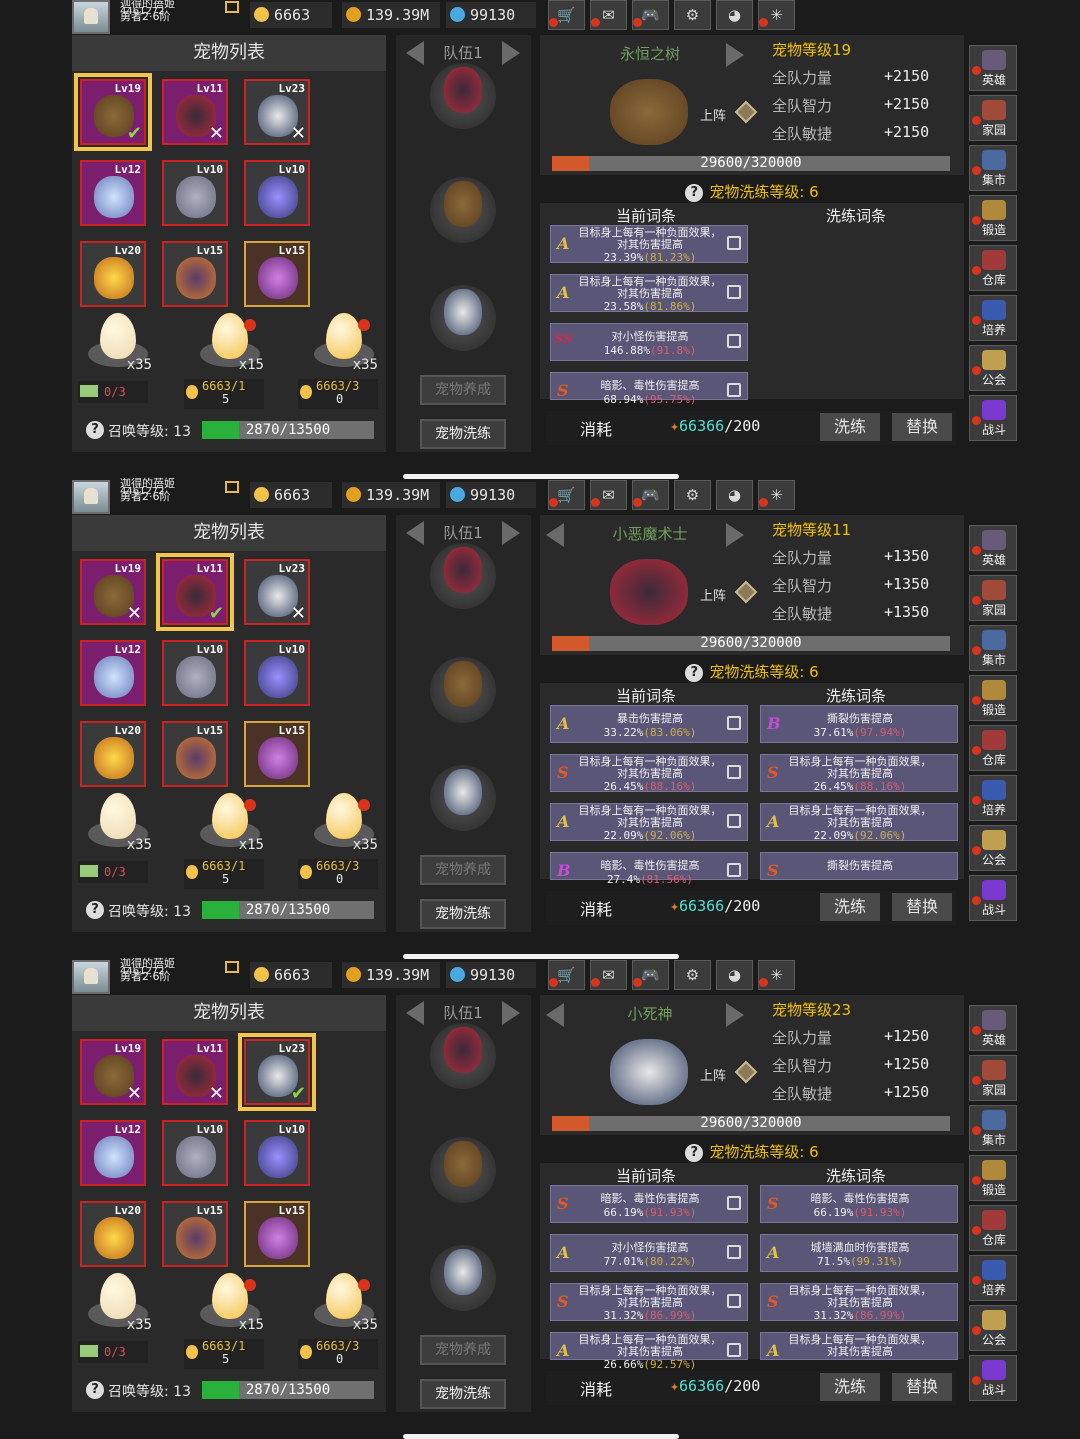 Image resolution: width=1080 pixels, height=1439 pixels. What do you see at coordinates (113, 1072) in the screenshot?
I see `pet-slot: Lv19 ✕` at bounding box center [113, 1072].